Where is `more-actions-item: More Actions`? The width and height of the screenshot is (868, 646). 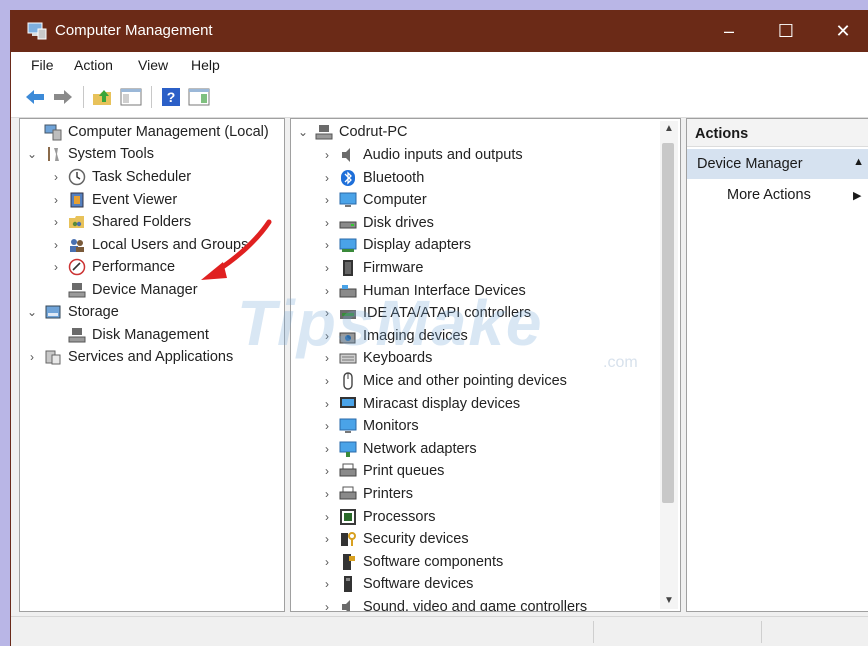 more-actions-item: More Actions is located at coordinates (769, 195).